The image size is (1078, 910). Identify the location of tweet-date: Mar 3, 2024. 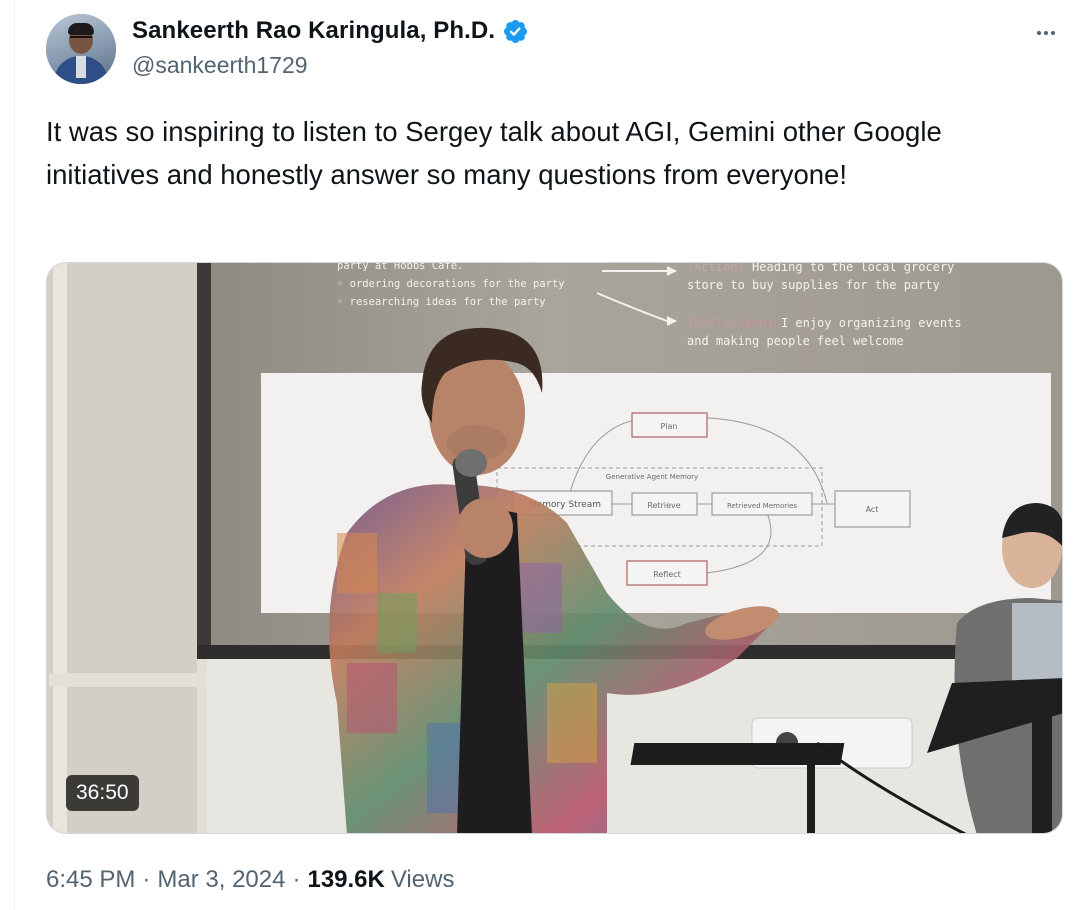
(221, 880).